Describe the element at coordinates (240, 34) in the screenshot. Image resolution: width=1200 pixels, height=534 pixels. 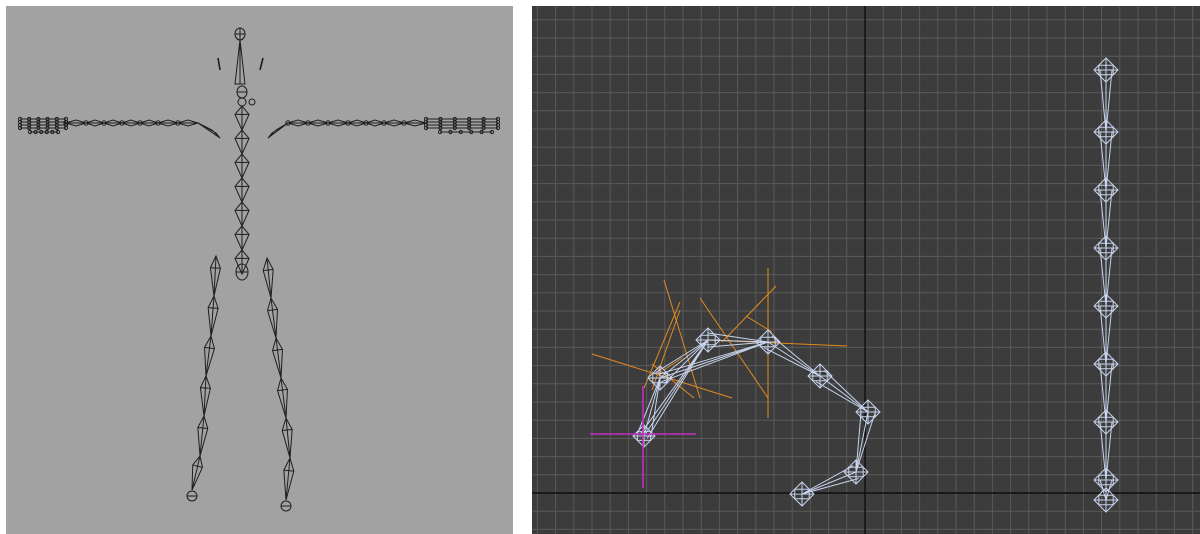
I see `head-bone` at that location.